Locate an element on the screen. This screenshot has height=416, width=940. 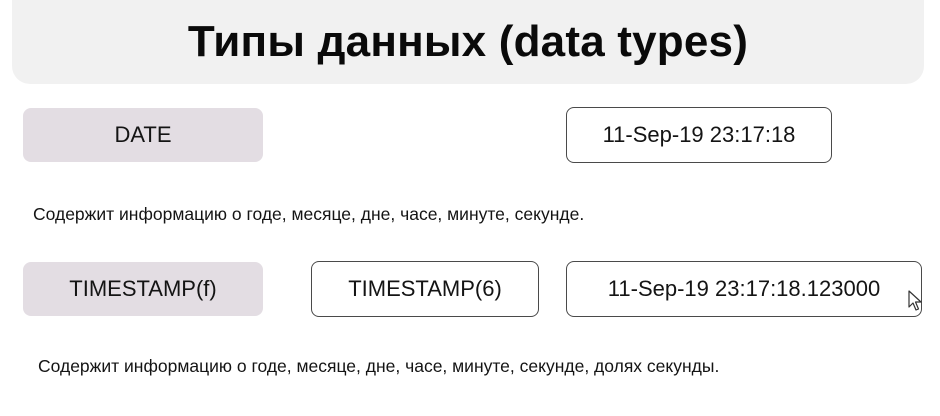
page-title: Типы данных (data types) is located at coordinates (468, 41).